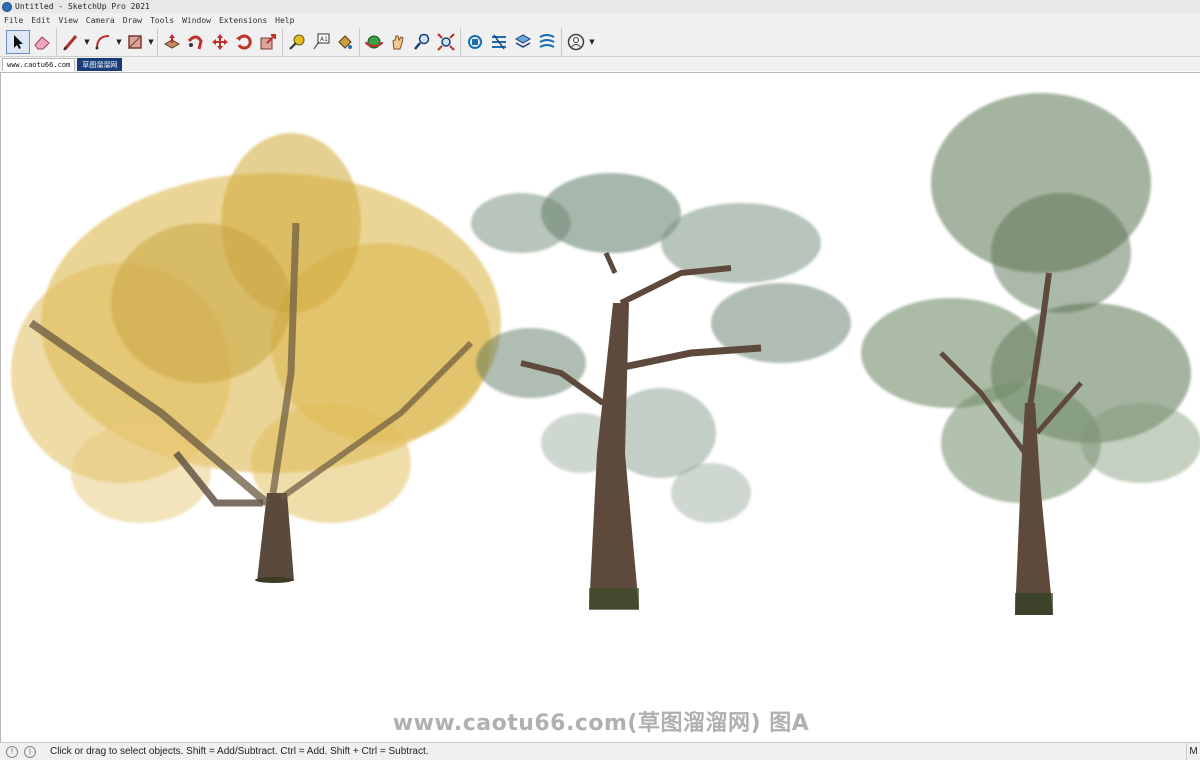  I want to click on watermark-text: www.caotu66.com(草图溜溜网) 图A, so click(601, 723).